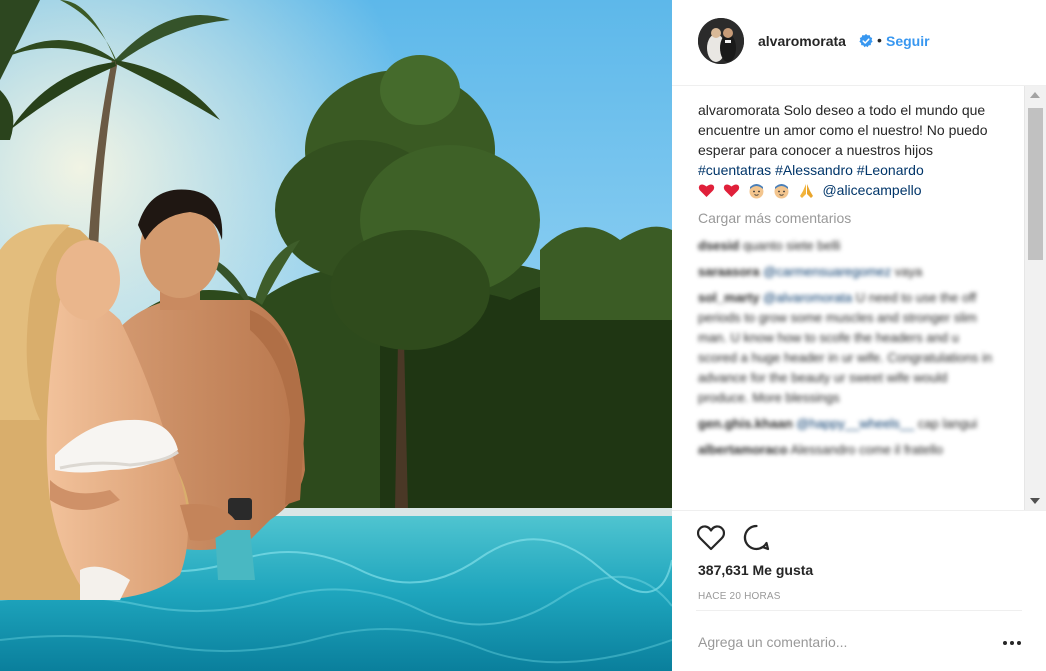 Image resolution: width=1046 pixels, height=671 pixels. What do you see at coordinates (802, 41) in the screenshot?
I see `post-username: alvaromorata` at bounding box center [802, 41].